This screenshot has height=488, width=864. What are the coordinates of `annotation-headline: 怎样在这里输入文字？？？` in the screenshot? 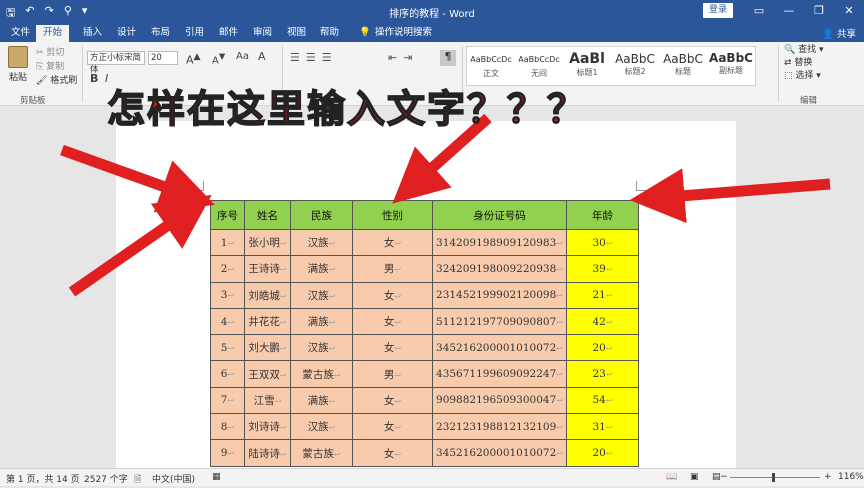 It's located at (347, 109).